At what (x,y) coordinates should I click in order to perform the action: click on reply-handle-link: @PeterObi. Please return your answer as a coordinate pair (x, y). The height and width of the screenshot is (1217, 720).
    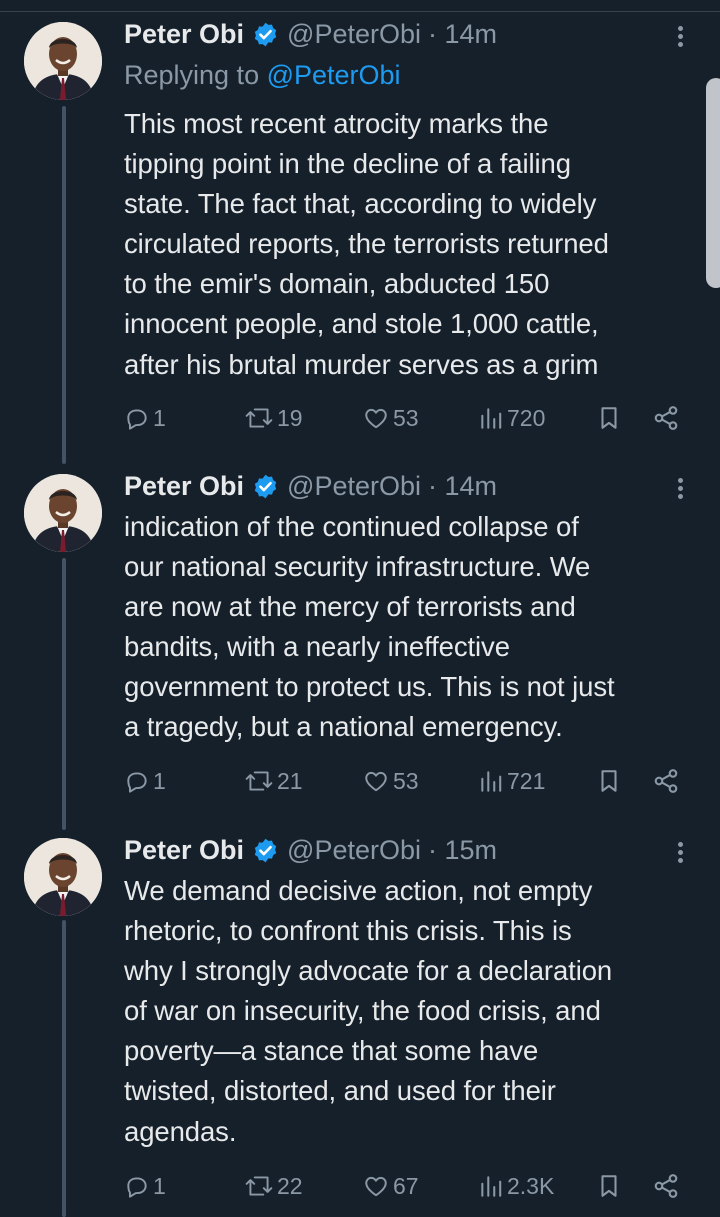
    Looking at the image, I should click on (334, 75).